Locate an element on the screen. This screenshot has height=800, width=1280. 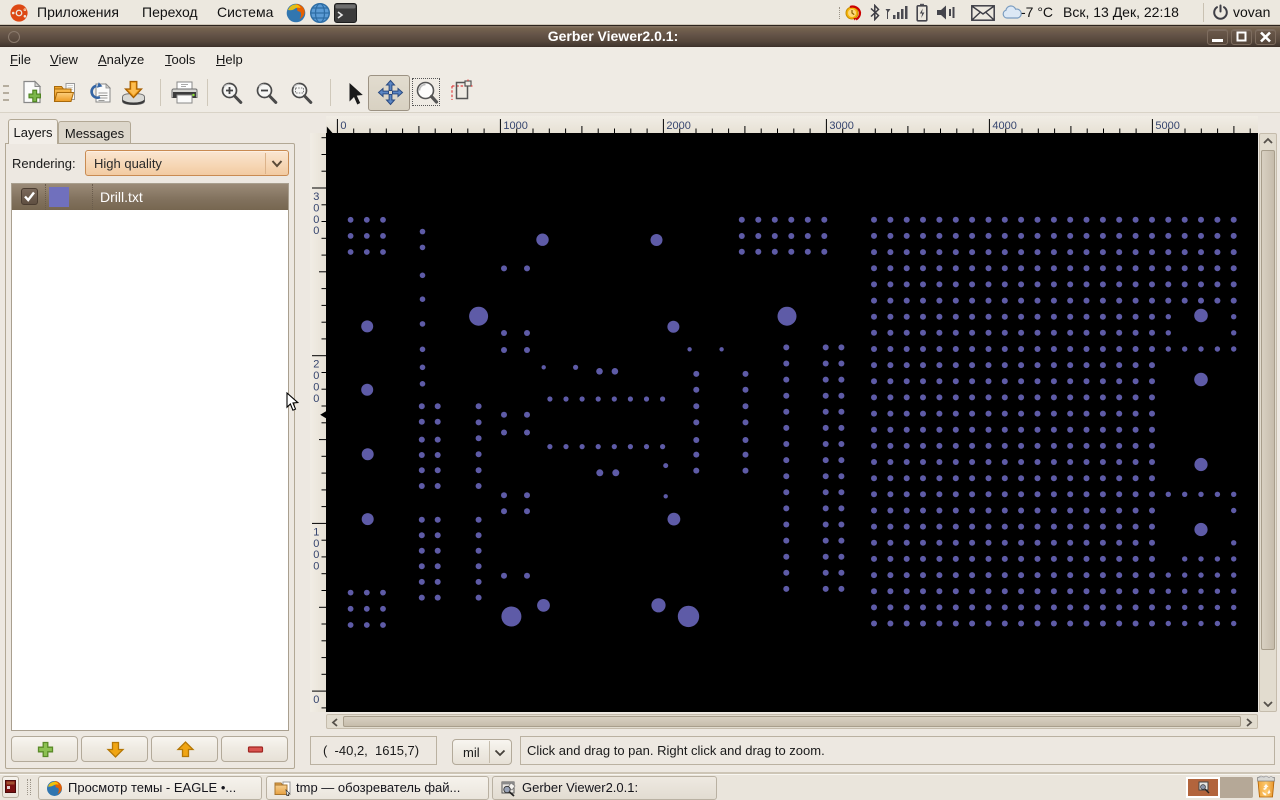
svg-text: 3000 is located at coordinates (841, 126).